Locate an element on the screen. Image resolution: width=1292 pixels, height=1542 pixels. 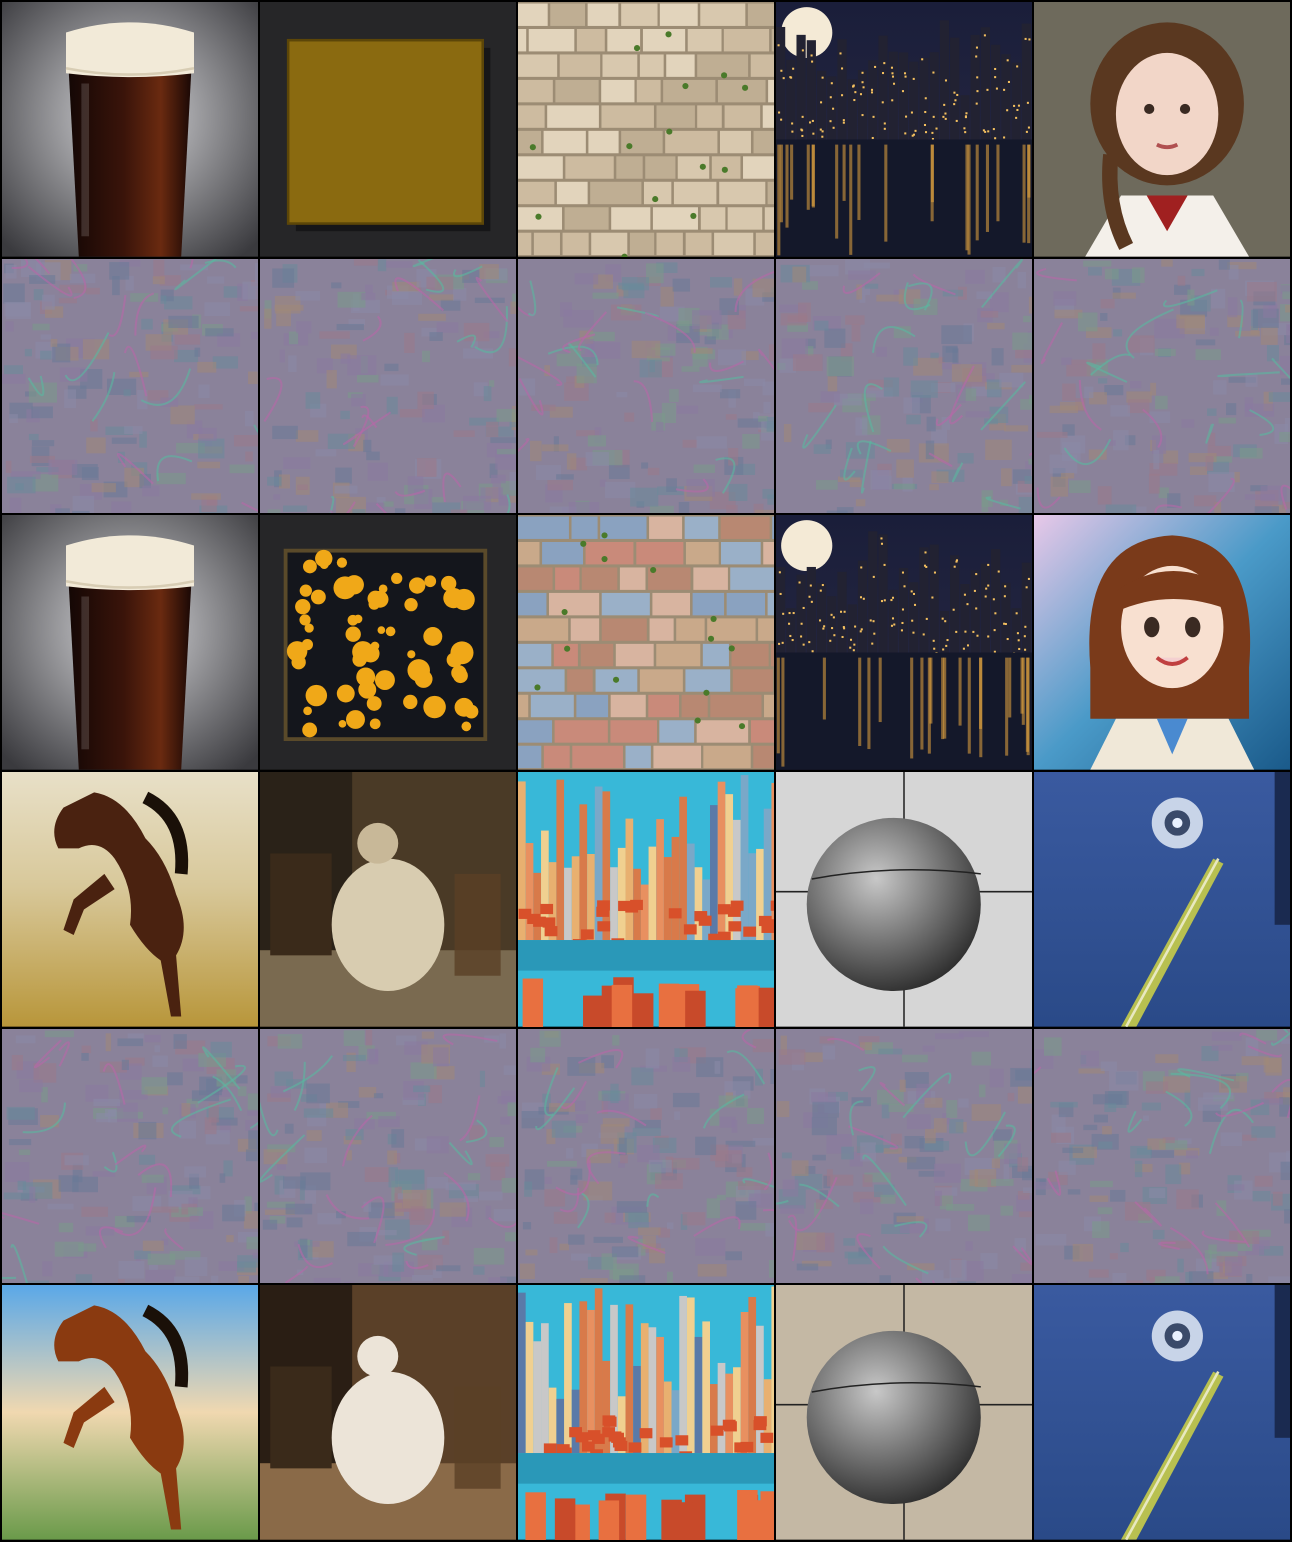
anime-girl-result-image is located at coordinates (1162, 642).